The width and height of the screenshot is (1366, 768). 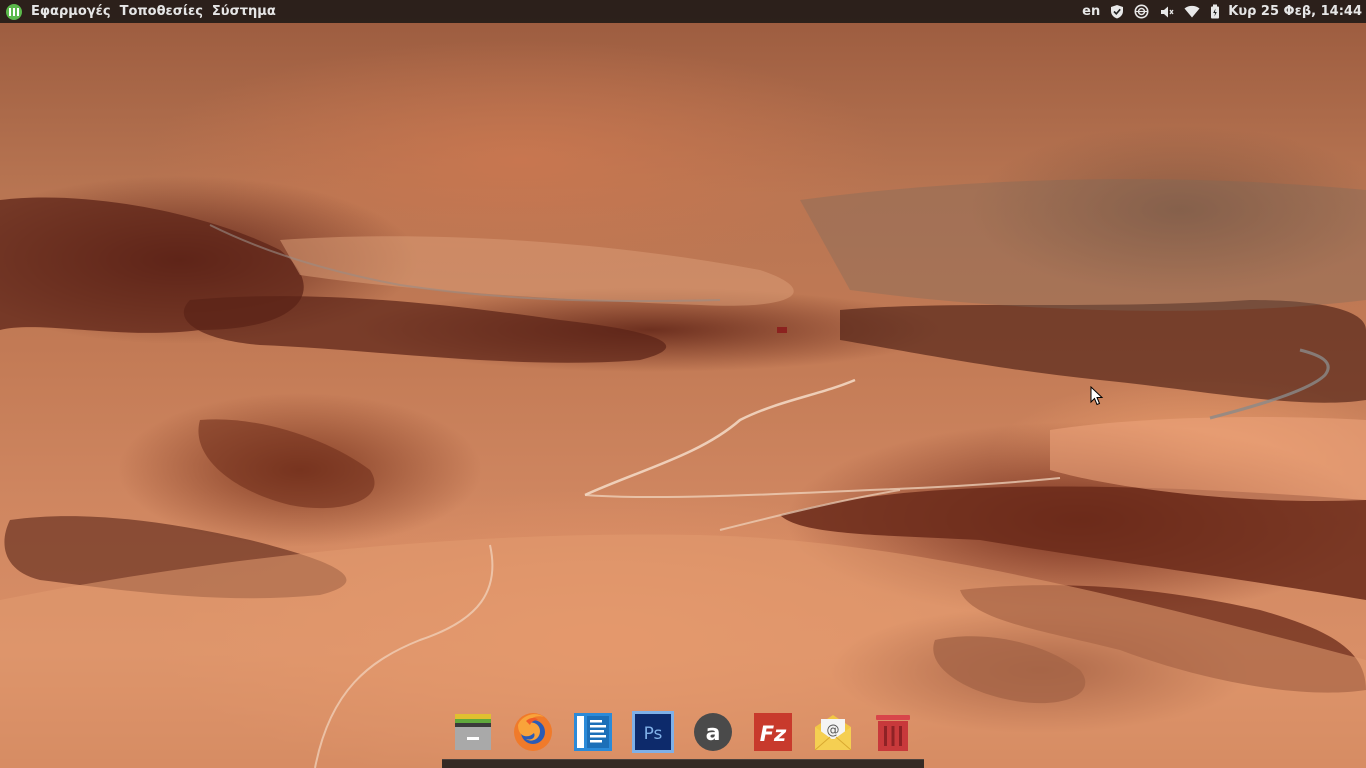 I want to click on mouse-cursor-icon, so click(x=1097, y=396).